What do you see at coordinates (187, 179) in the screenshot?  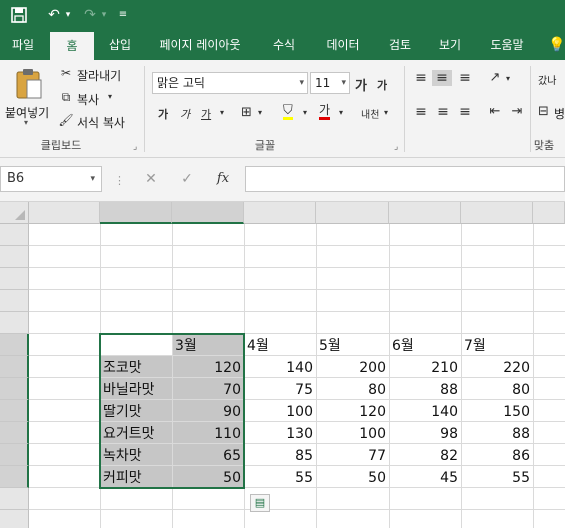 I see `enter-icon: ✓` at bounding box center [187, 179].